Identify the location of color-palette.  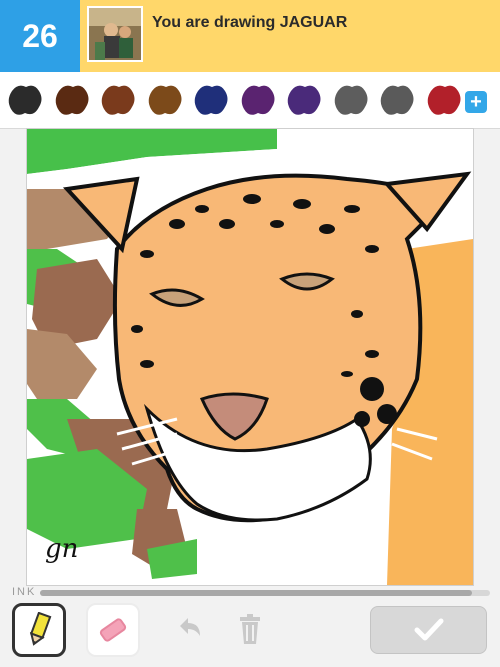
(250, 100).